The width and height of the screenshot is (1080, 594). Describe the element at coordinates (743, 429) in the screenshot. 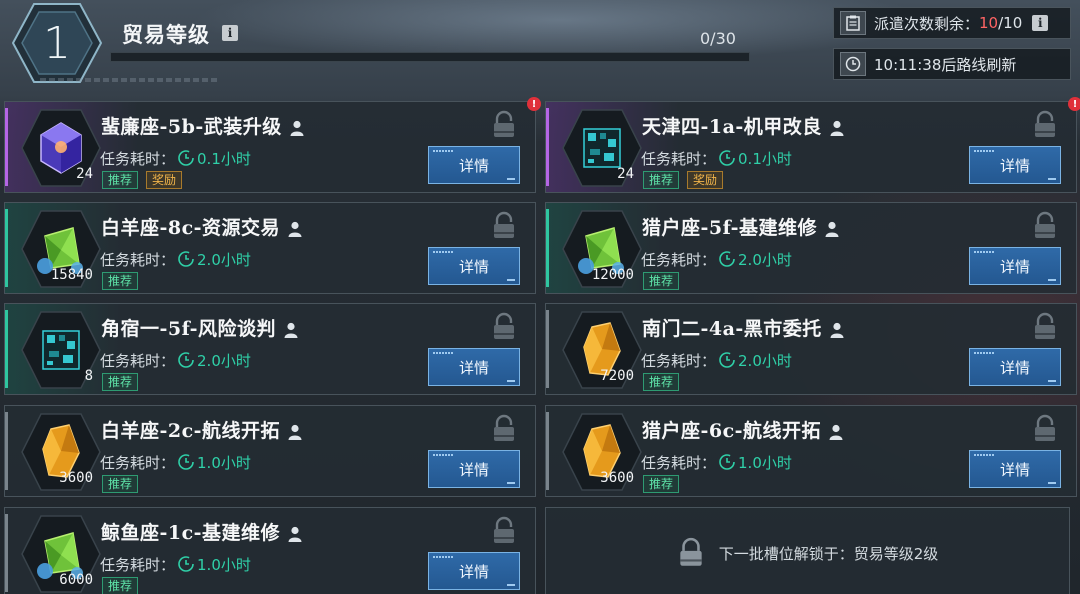

I see `mission-title: 猎户座-6c-航线开拓` at that location.